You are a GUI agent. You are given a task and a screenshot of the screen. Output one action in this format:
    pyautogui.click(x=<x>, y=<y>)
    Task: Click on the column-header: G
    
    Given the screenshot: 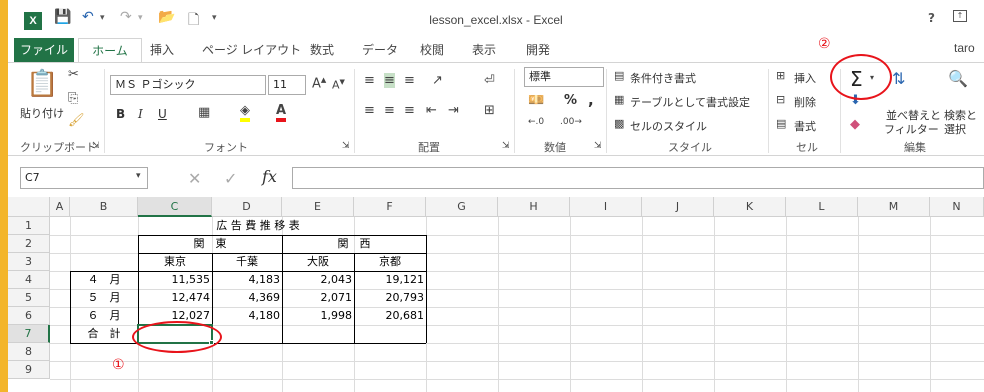 What is the action you would take?
    pyautogui.click(x=462, y=207)
    